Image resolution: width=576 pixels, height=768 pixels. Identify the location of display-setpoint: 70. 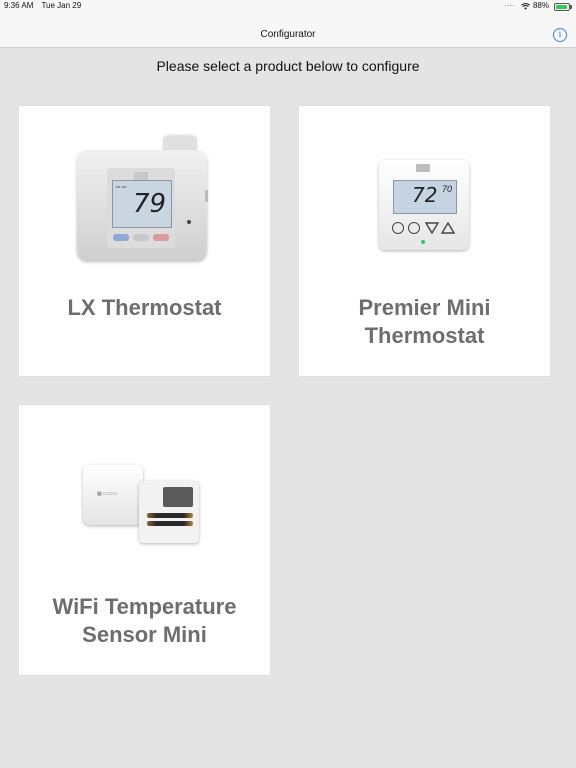
(446, 189).